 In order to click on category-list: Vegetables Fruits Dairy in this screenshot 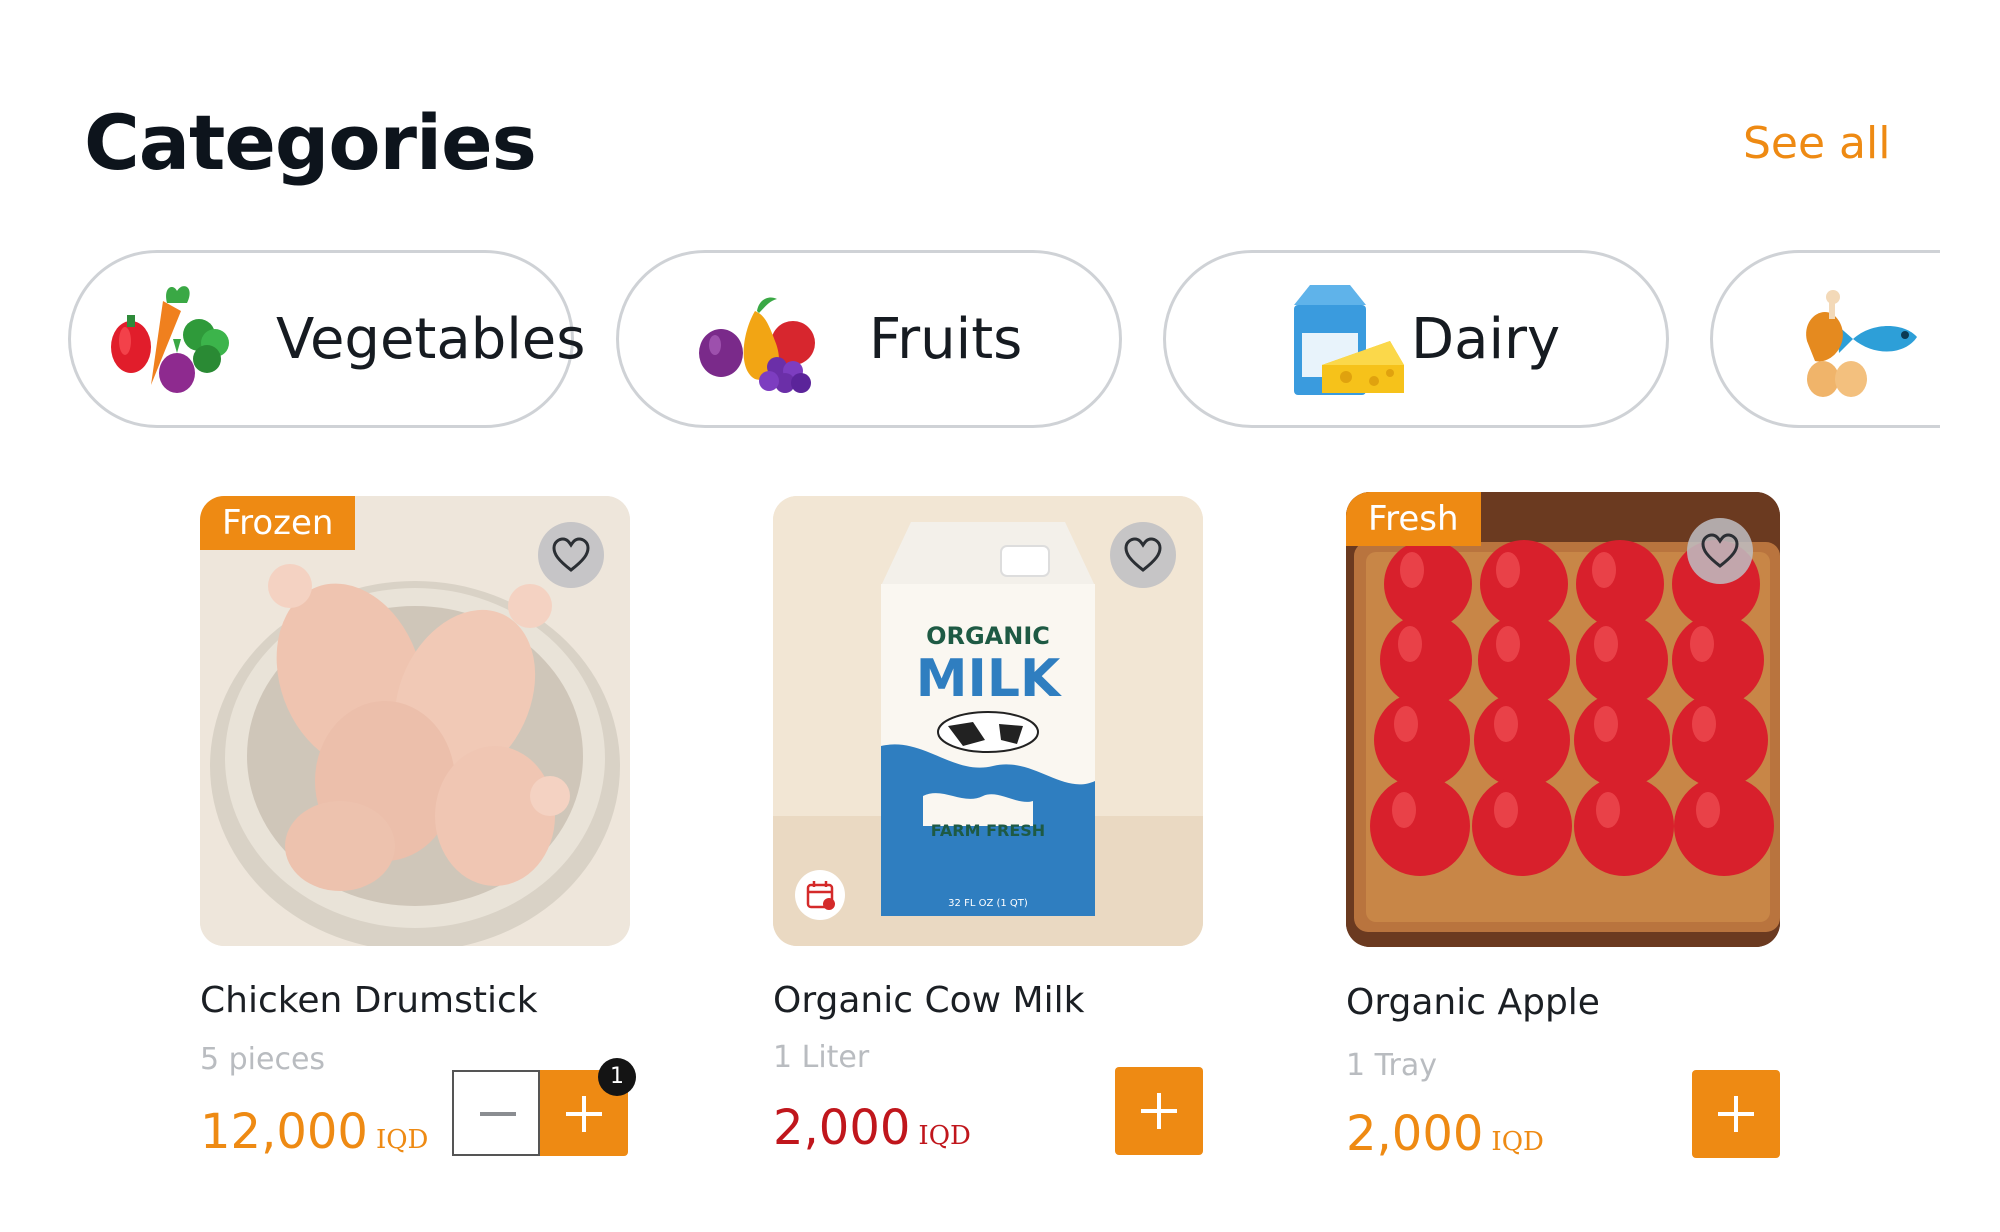, I will do `click(970, 343)`.